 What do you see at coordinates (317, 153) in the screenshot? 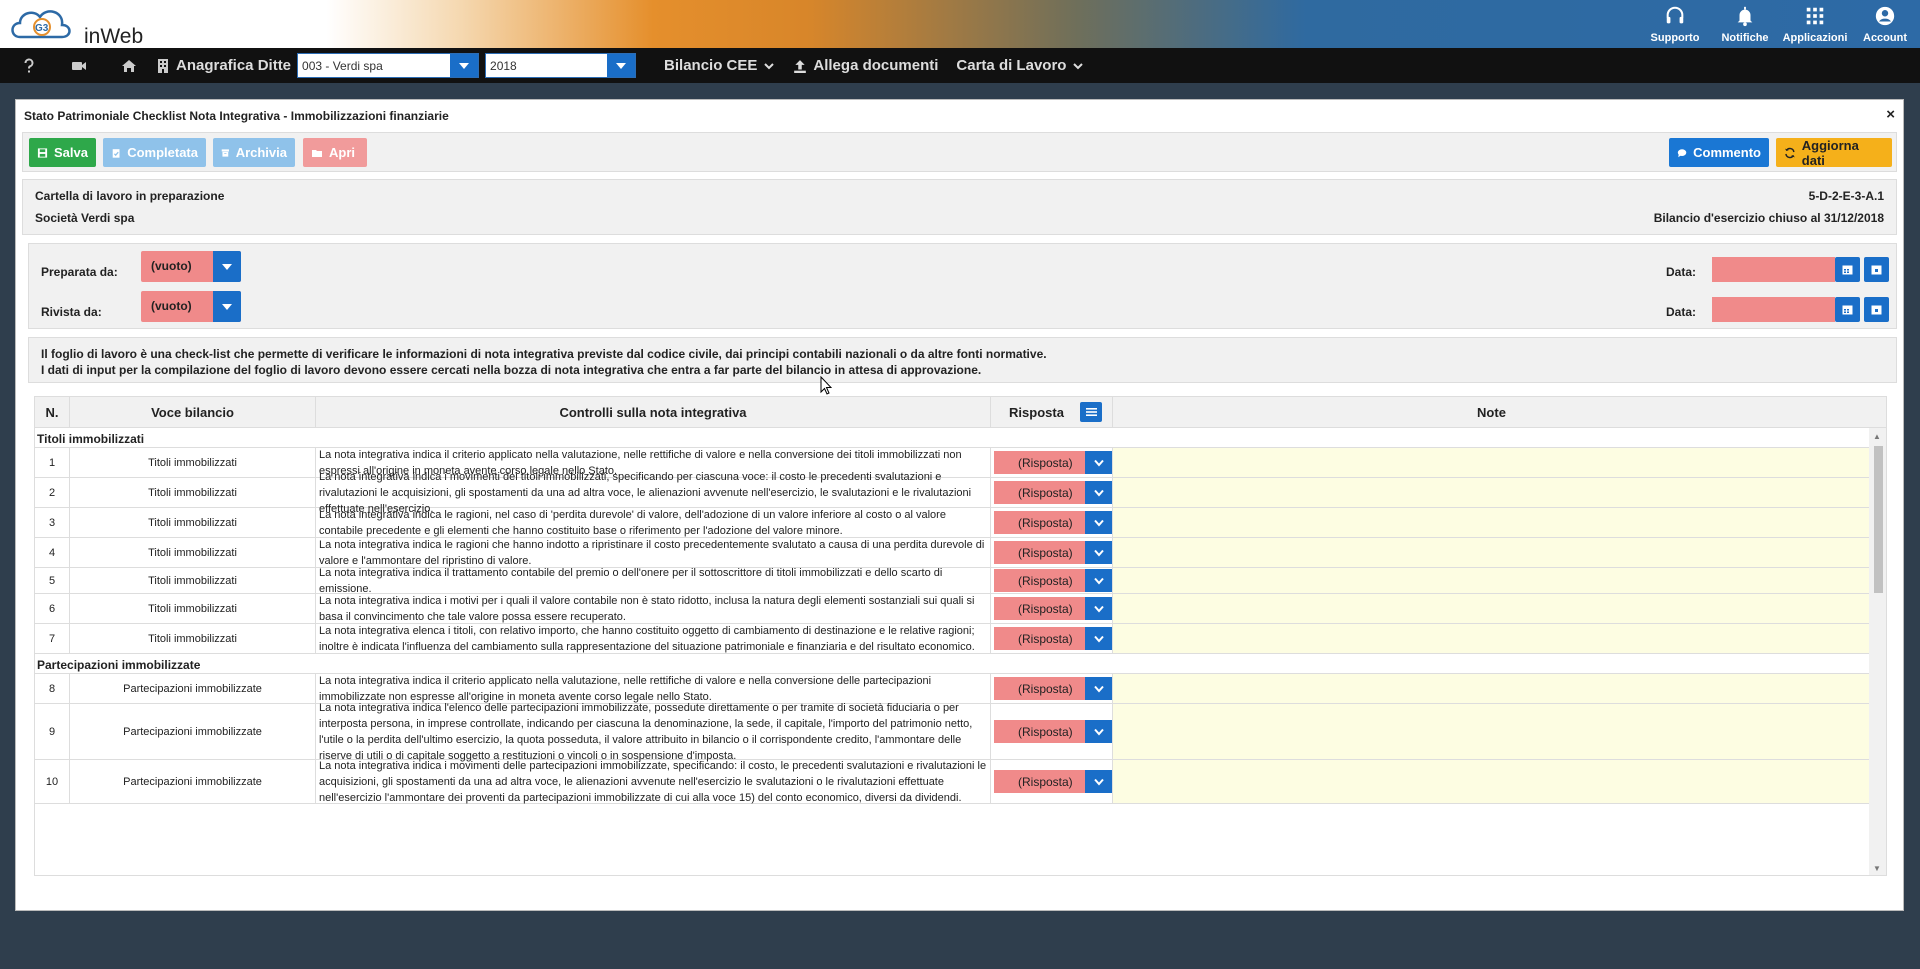
I see `folder-open-icon` at bounding box center [317, 153].